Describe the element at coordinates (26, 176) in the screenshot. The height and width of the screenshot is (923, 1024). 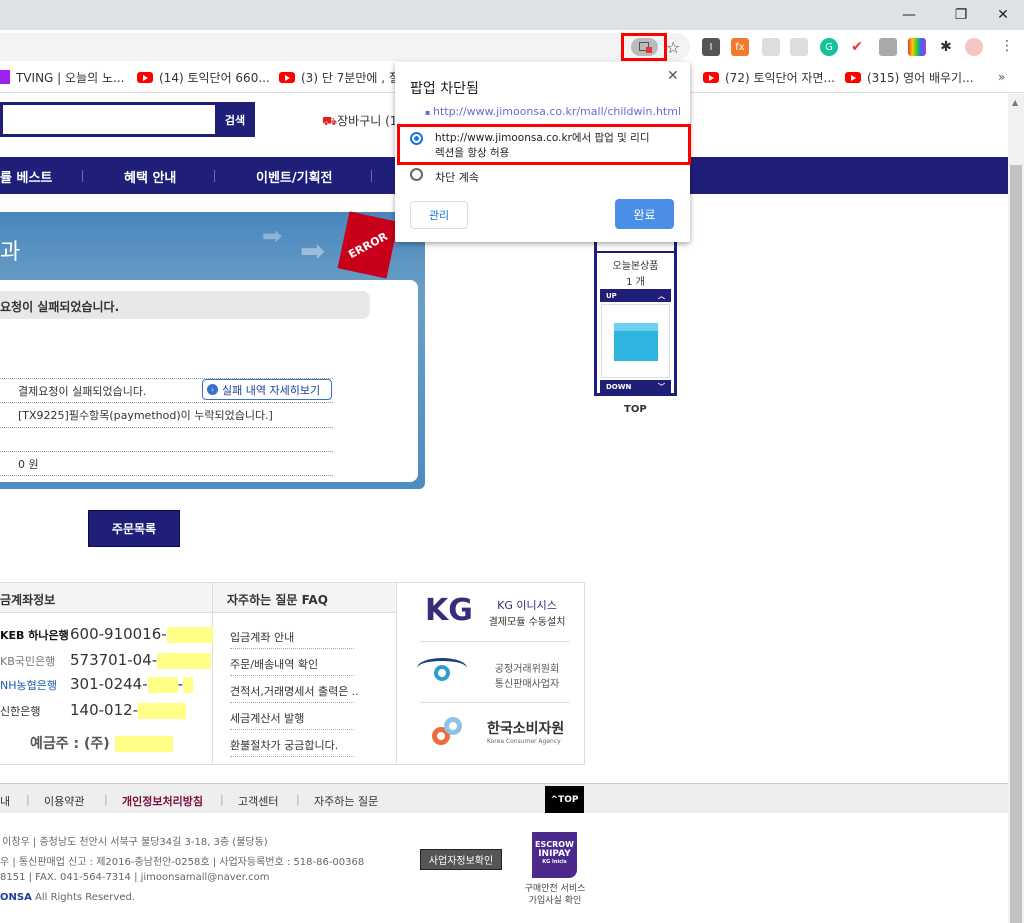
I see `nav-best: 률 베스트` at that location.